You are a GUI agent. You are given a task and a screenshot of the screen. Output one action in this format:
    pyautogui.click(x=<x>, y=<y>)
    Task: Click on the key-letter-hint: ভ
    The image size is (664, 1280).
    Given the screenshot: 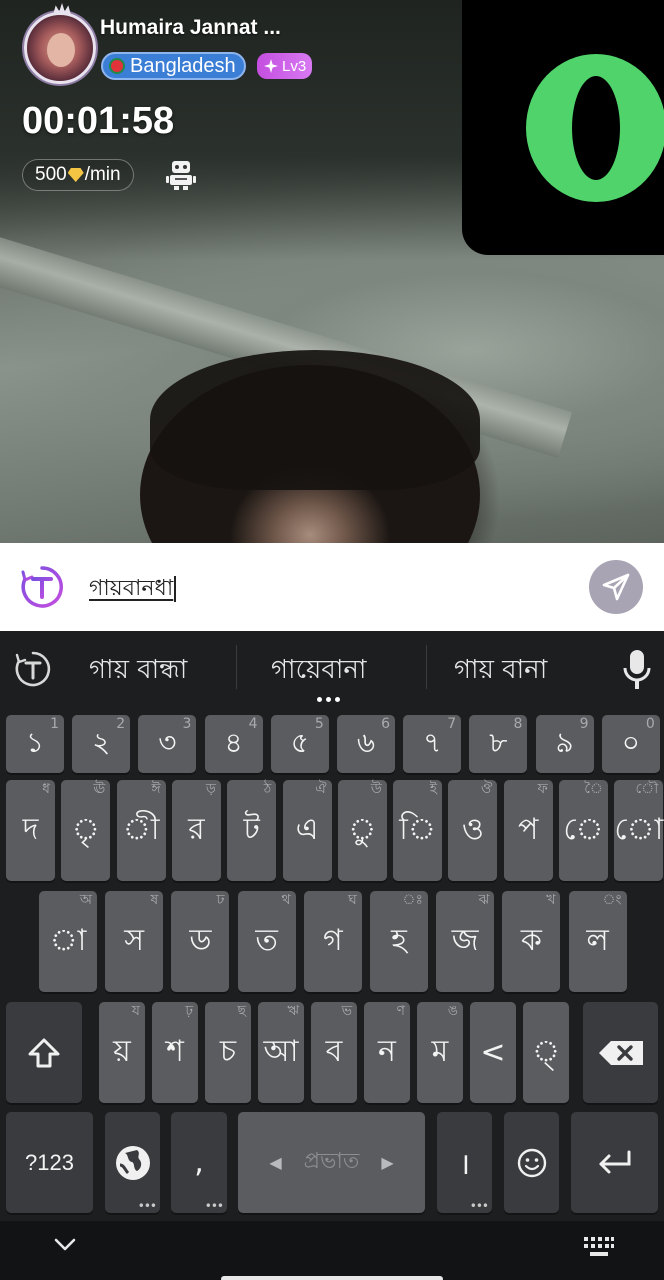 What is the action you would take?
    pyautogui.click(x=346, y=1011)
    